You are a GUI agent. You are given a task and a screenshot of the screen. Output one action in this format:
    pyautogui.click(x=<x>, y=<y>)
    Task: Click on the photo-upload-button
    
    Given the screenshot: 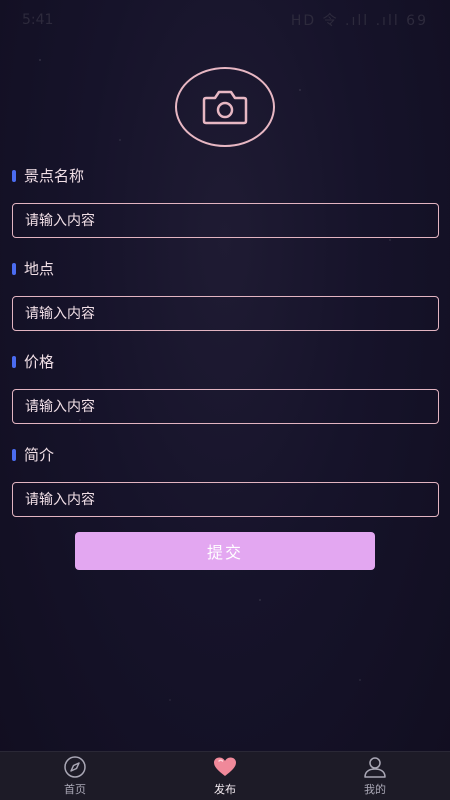 What is the action you would take?
    pyautogui.click(x=225, y=107)
    